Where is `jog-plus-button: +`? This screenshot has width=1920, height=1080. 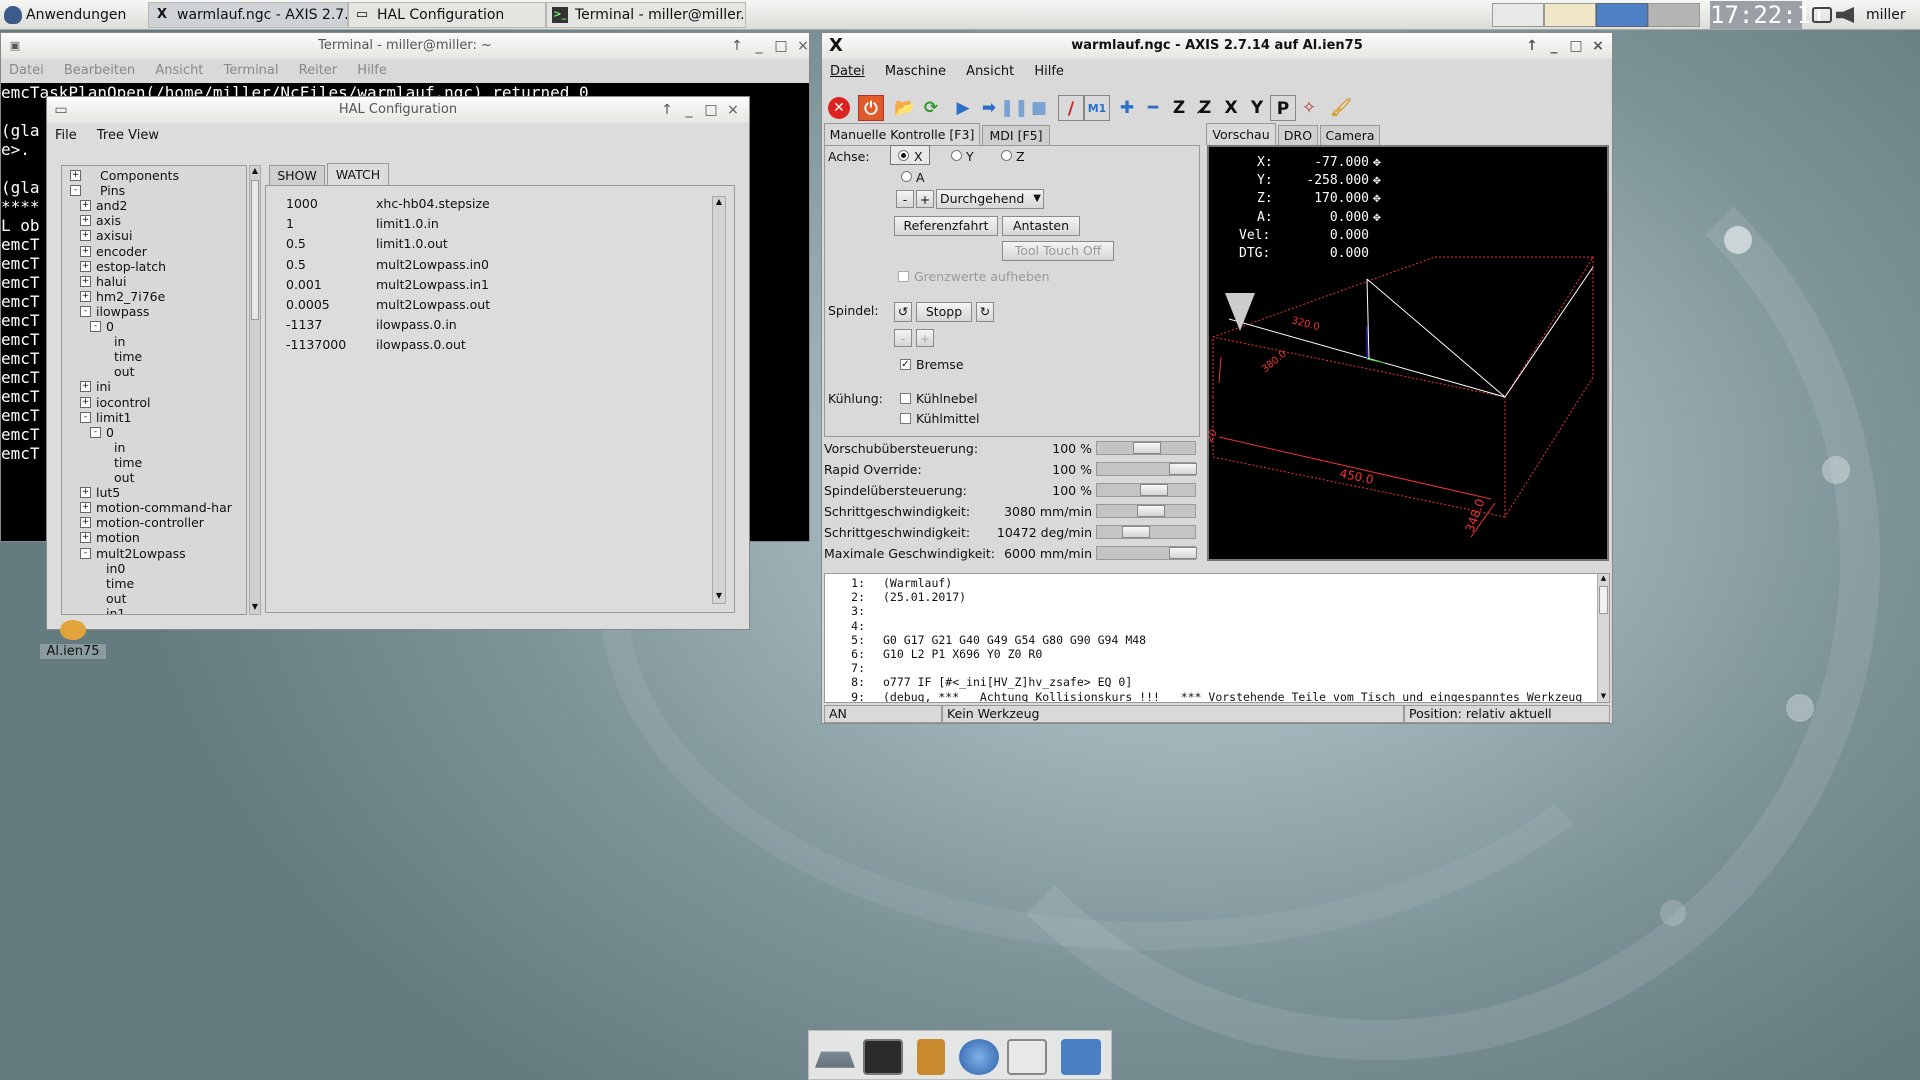
jog-plus-button: + is located at coordinates (925, 199).